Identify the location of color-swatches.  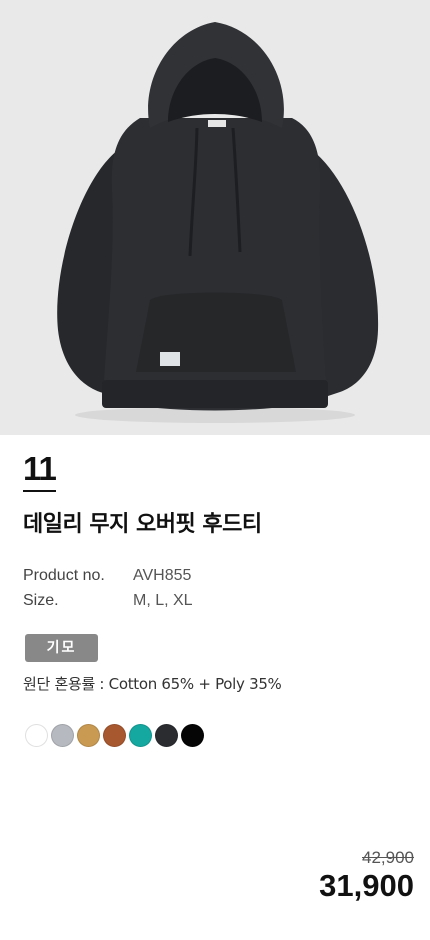
(114, 735).